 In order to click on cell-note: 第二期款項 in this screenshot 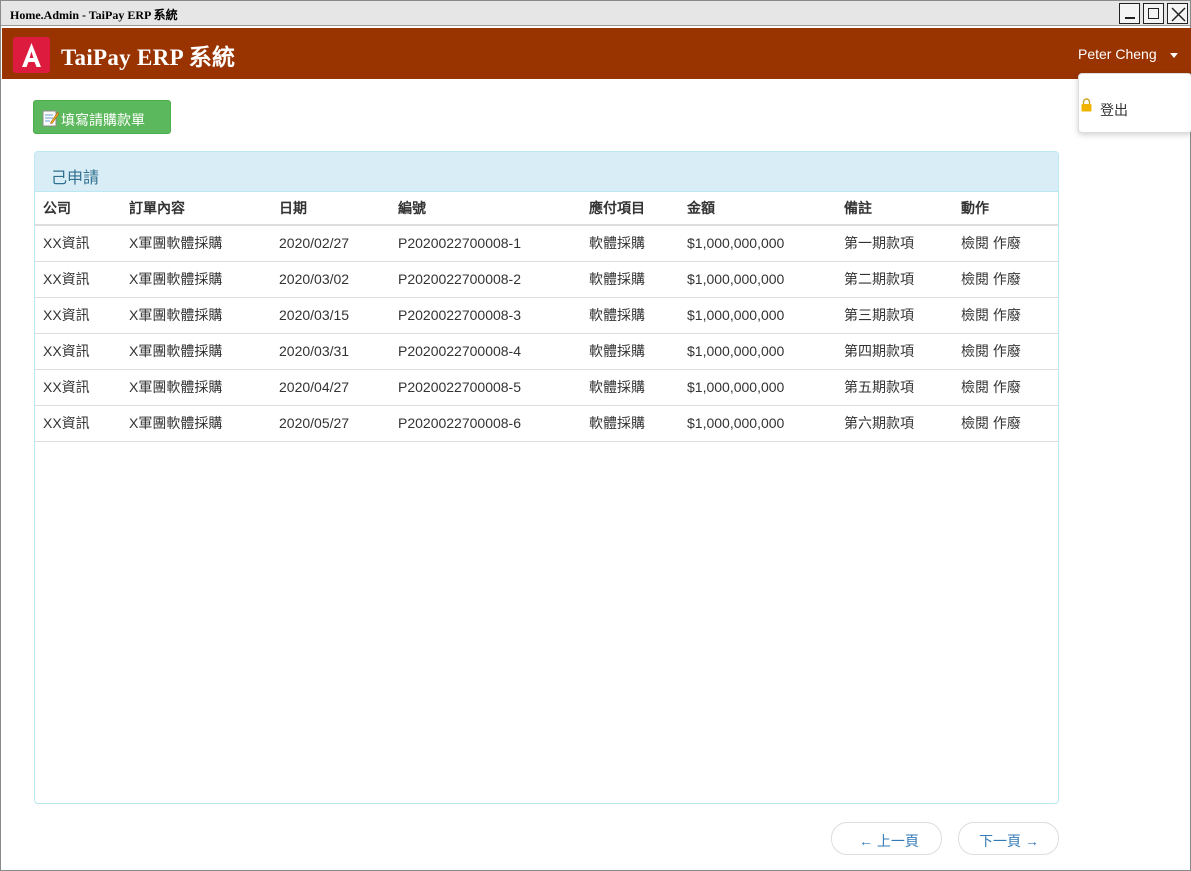, I will do `click(894, 279)`.